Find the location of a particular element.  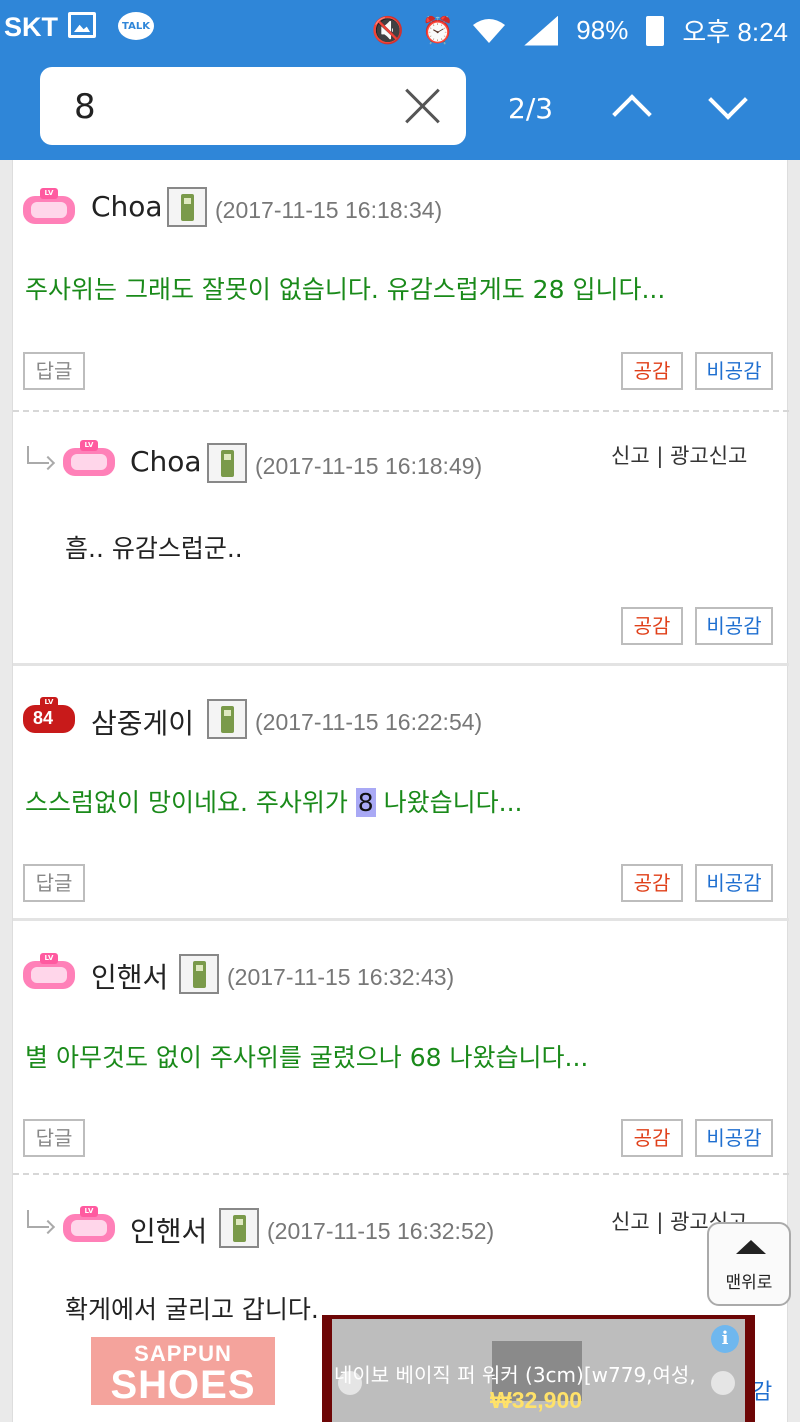

comment-timestamp: (2017-11-15 16:22:54) is located at coordinates (369, 722).